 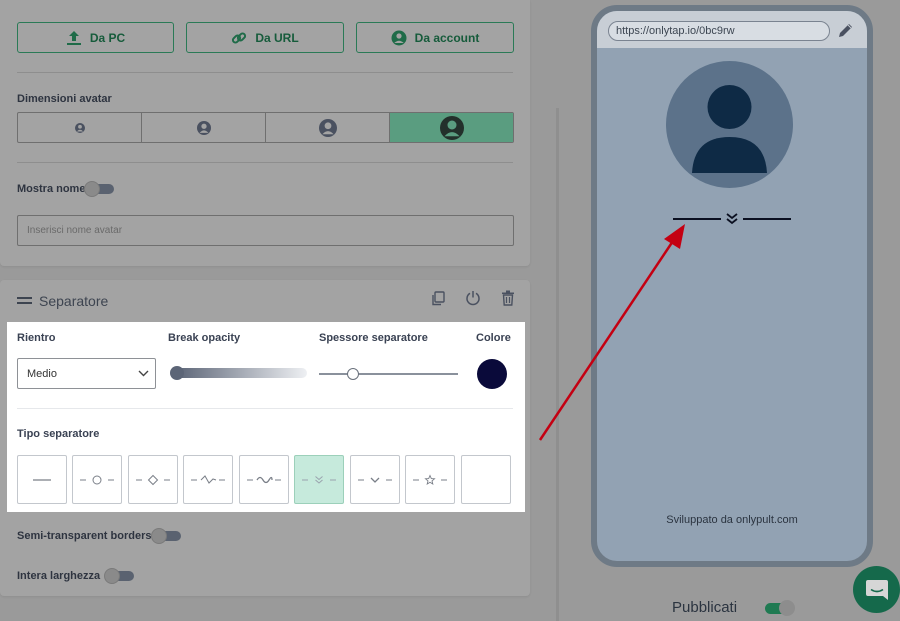 I want to click on separator-type-zigzag, so click(x=208, y=479).